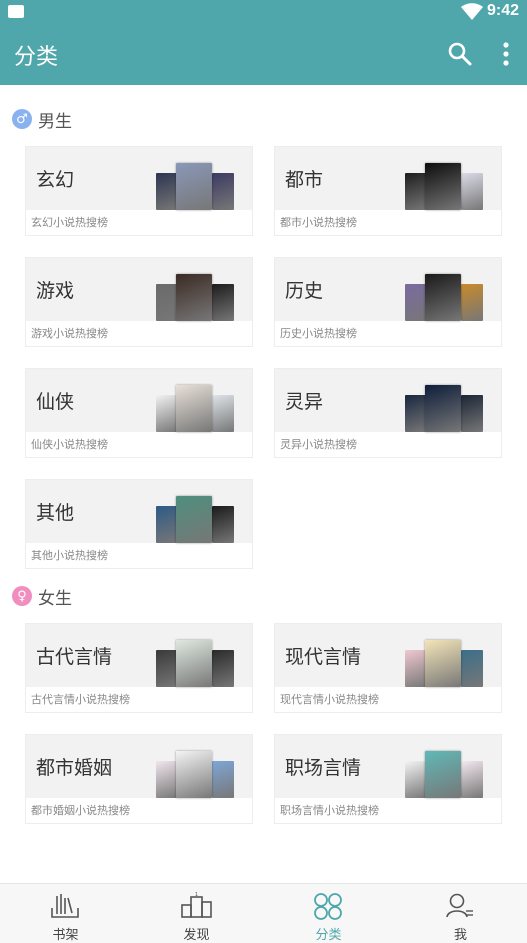  What do you see at coordinates (388, 655) in the screenshot?
I see `card-header: 现代言情` at bounding box center [388, 655].